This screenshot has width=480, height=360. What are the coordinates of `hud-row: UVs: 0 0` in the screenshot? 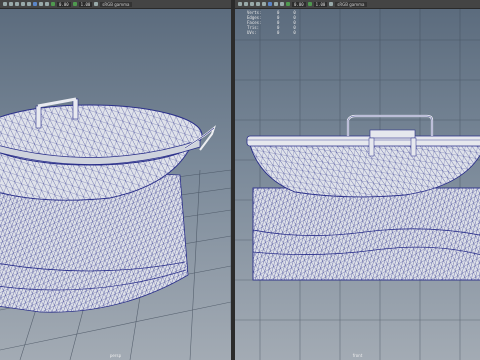 It's located at (271, 32).